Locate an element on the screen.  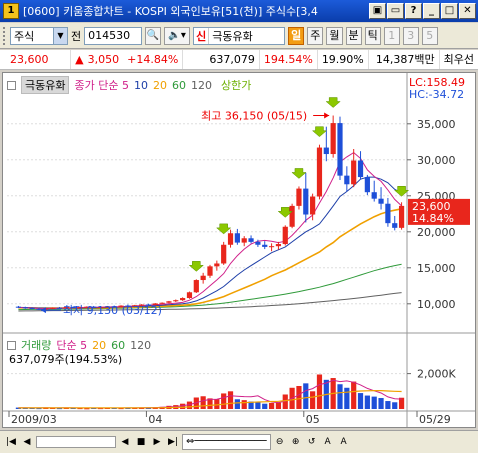
stop-icon: ■ is located at coordinates (141, 442).